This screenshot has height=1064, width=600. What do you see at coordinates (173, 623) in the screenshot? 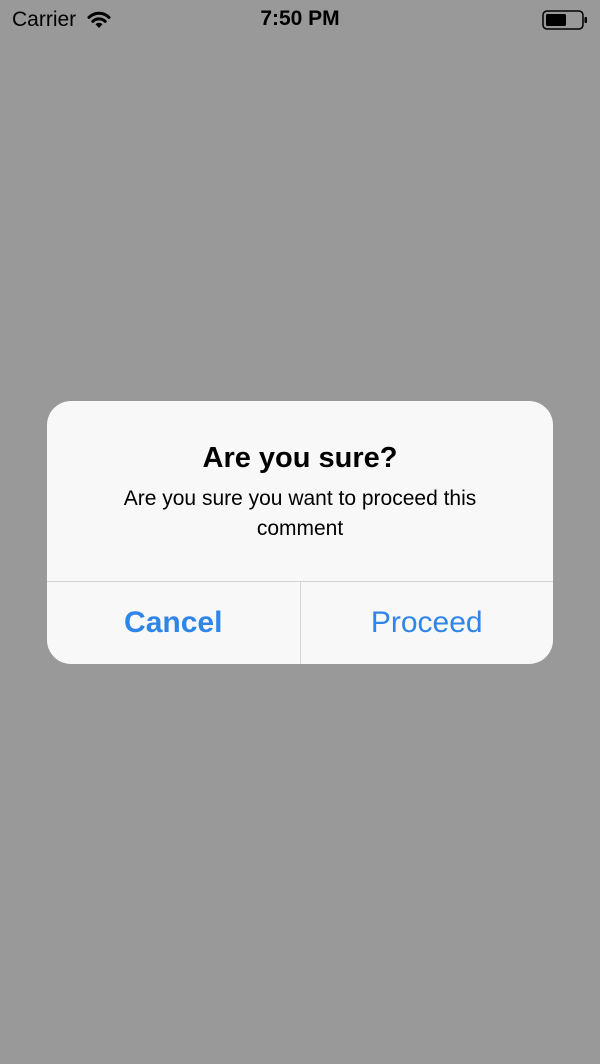
I see `cancel-button: Cancel` at bounding box center [173, 623].